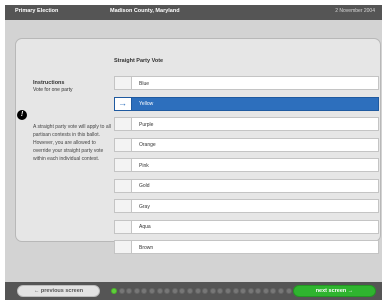  I want to click on choice-label: Brown, so click(146, 247).